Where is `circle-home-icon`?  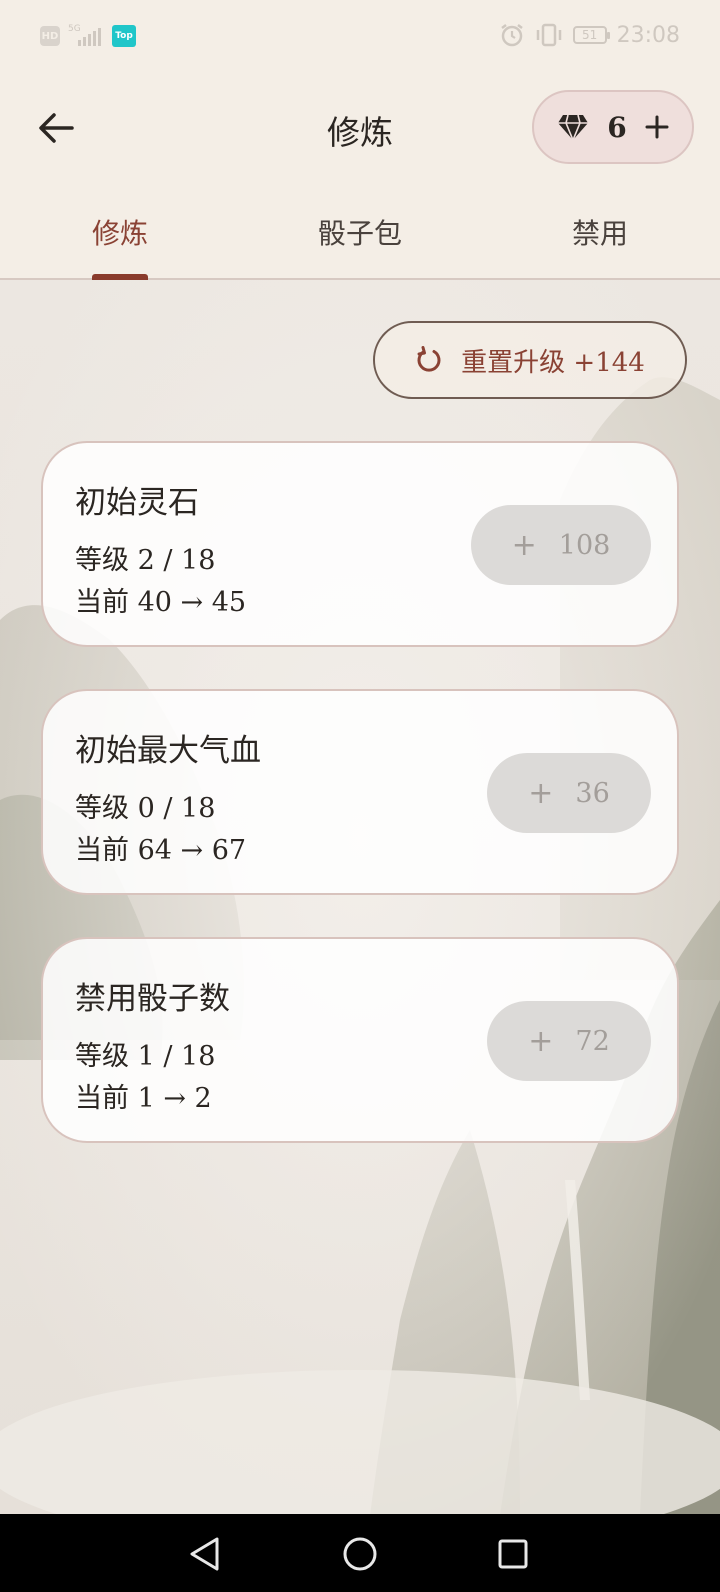 circle-home-icon is located at coordinates (360, 1554).